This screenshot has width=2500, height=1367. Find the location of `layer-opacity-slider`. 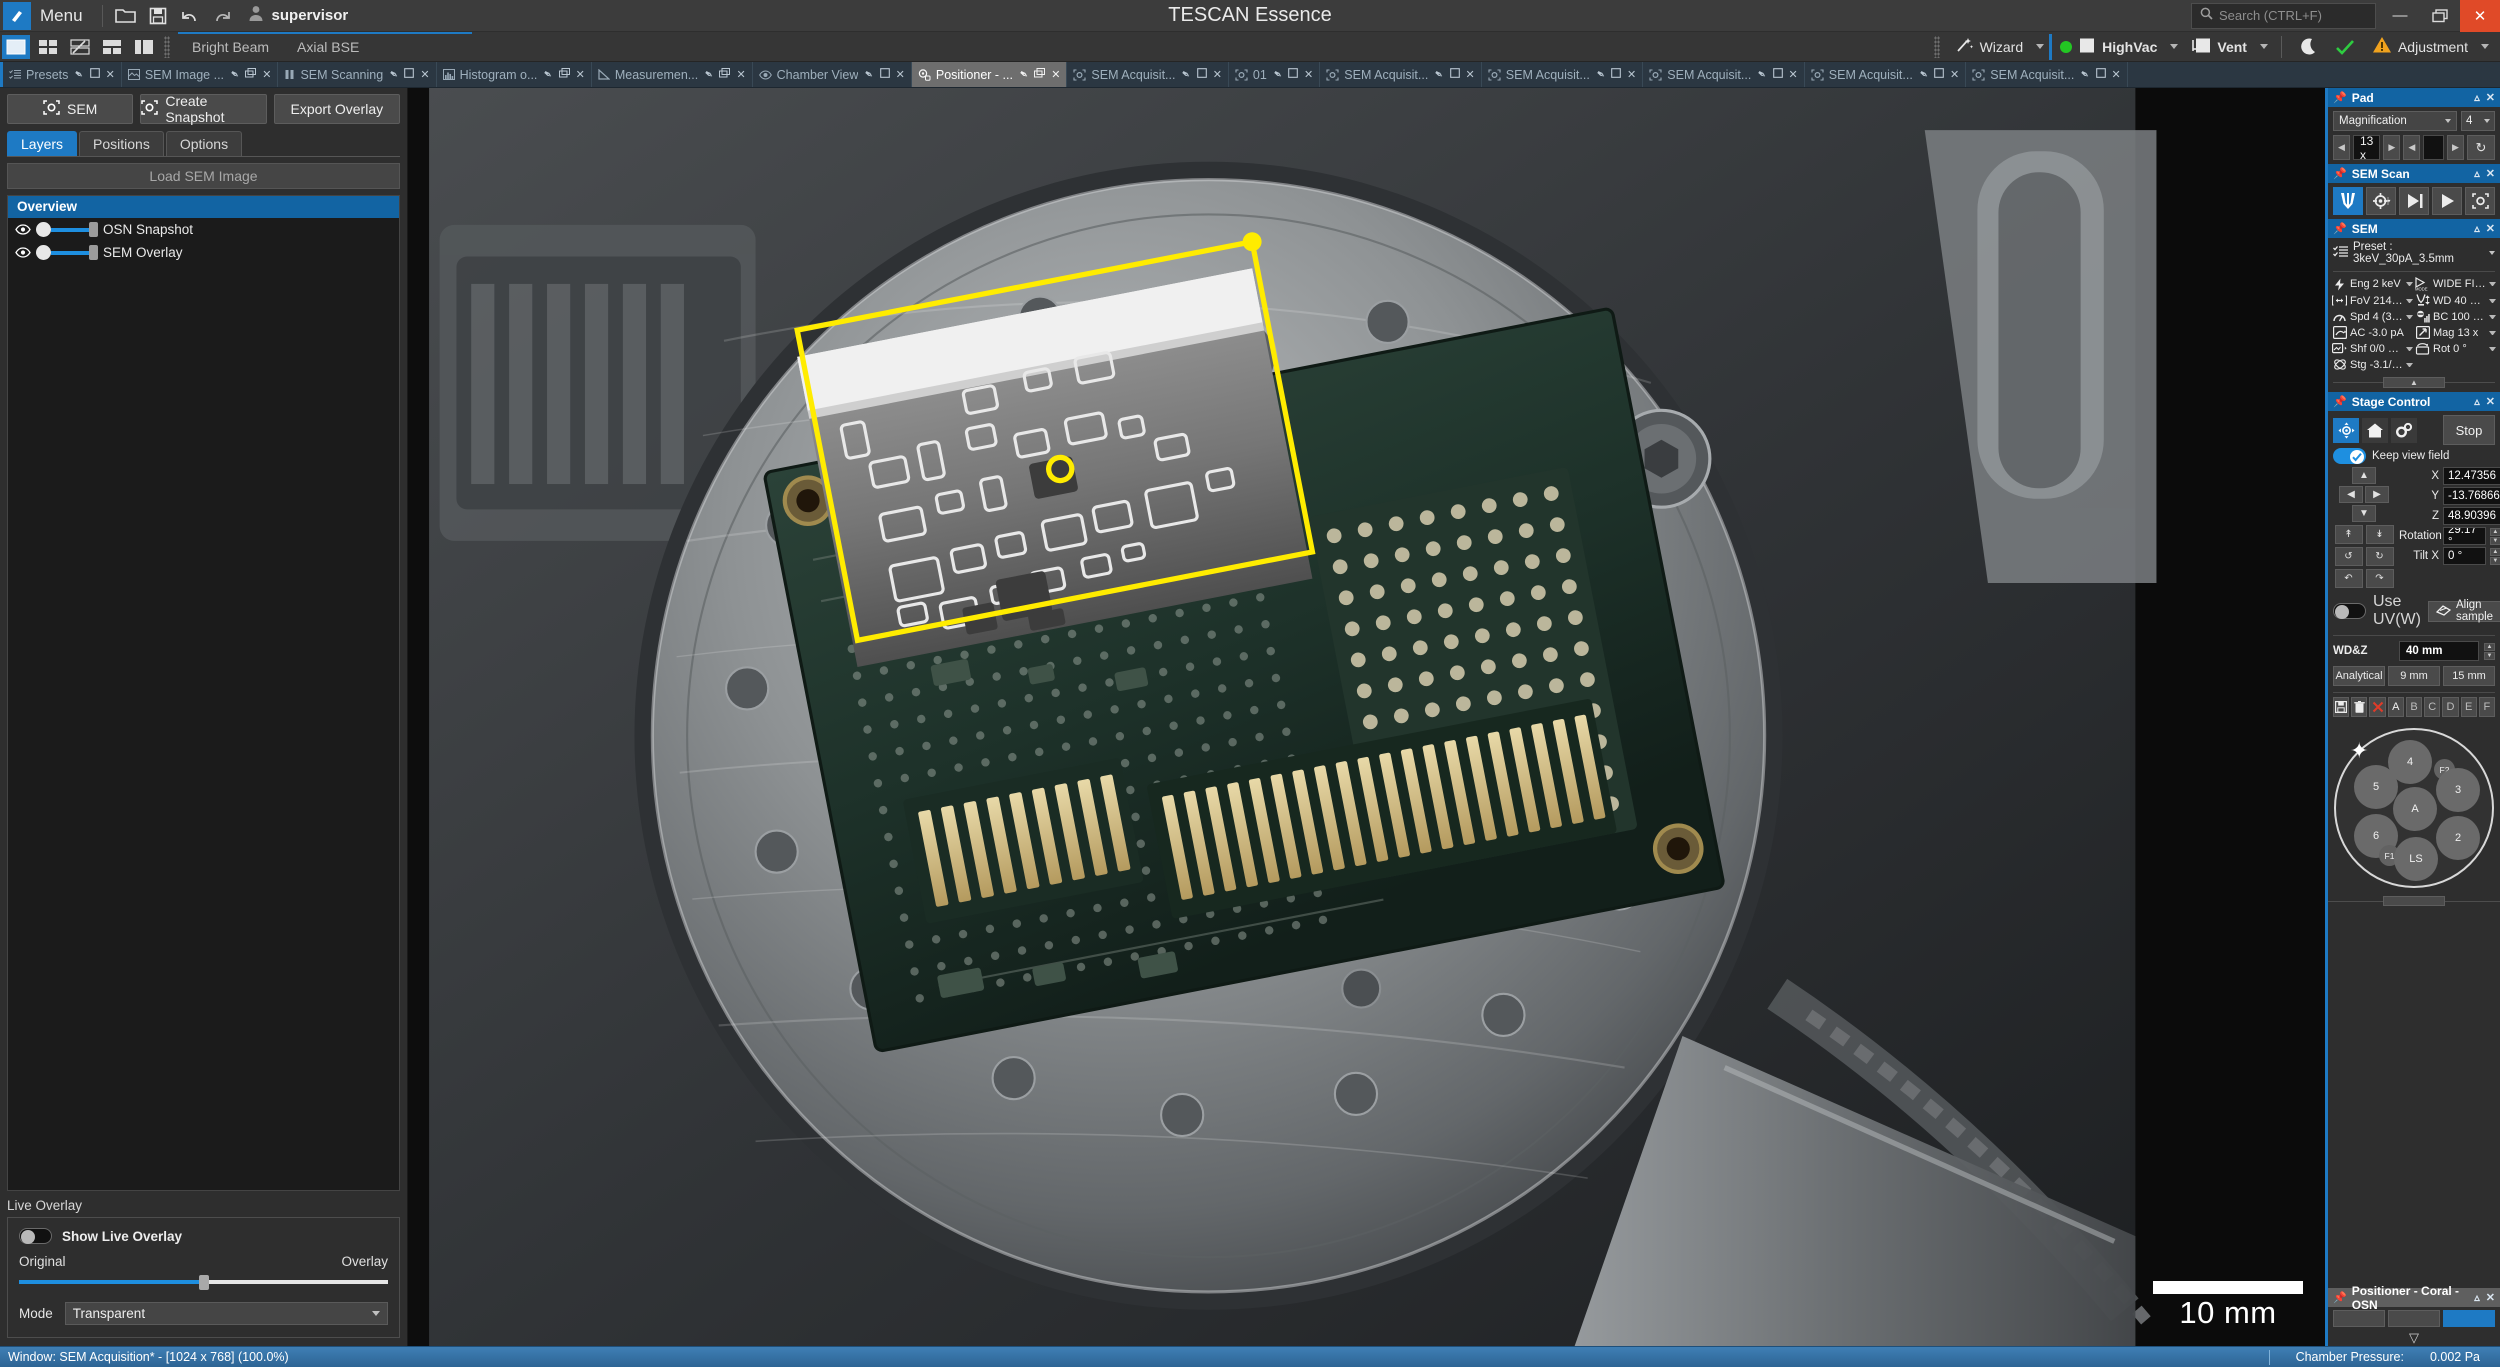

layer-opacity-slider is located at coordinates (67, 252).